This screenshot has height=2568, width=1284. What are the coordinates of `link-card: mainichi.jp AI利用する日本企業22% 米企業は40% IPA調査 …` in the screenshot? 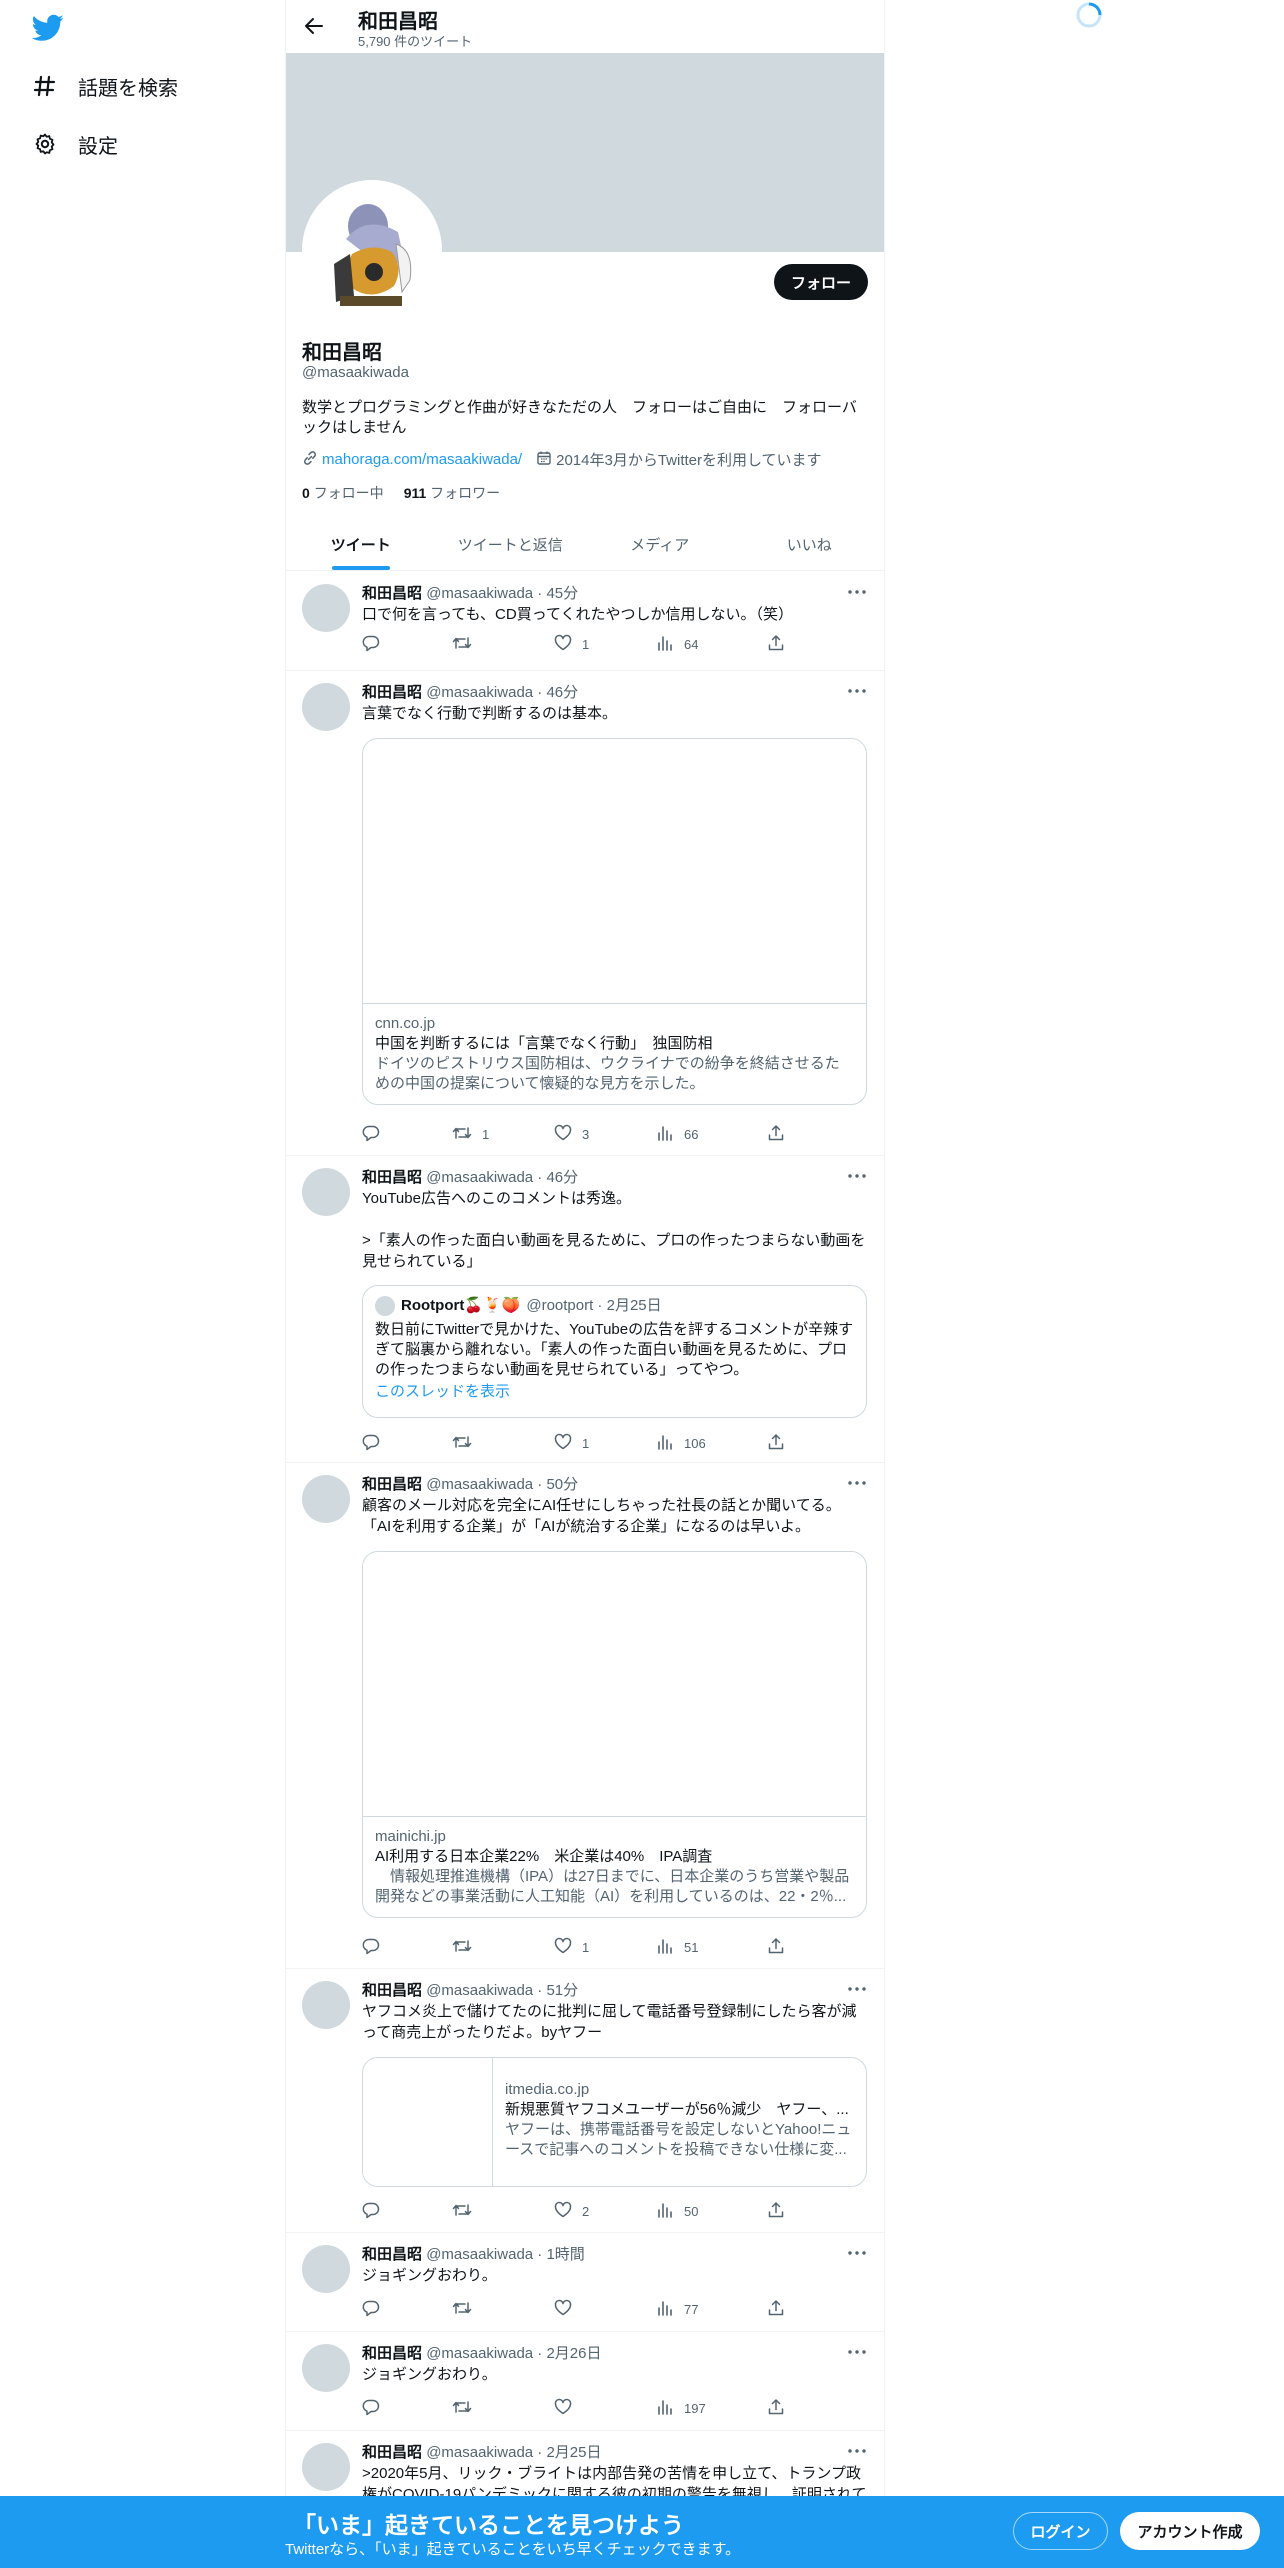 It's located at (614, 1734).